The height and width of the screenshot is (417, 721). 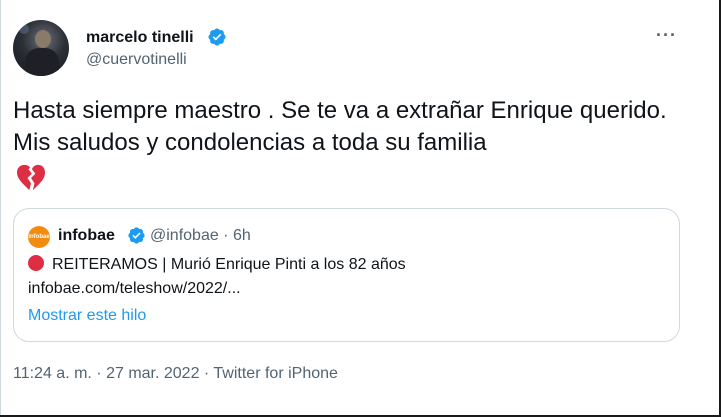 What do you see at coordinates (200, 235) in the screenshot?
I see `quoted-handle-time: @infobae · 6h` at bounding box center [200, 235].